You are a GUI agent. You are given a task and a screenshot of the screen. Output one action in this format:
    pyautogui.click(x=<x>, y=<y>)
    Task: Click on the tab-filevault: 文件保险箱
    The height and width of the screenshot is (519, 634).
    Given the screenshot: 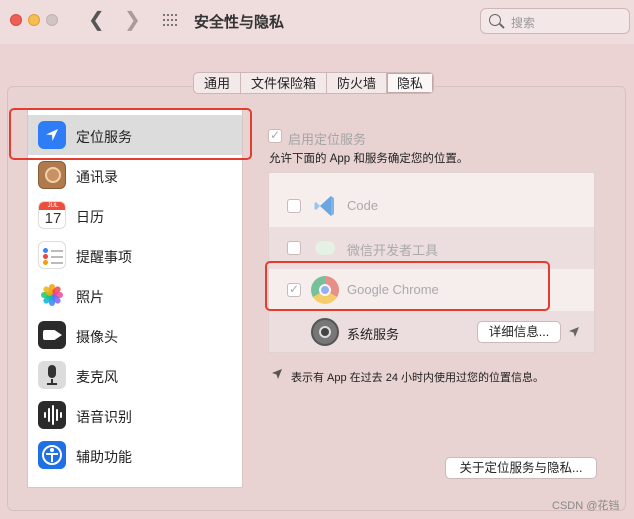 What is the action you would take?
    pyautogui.click(x=284, y=83)
    